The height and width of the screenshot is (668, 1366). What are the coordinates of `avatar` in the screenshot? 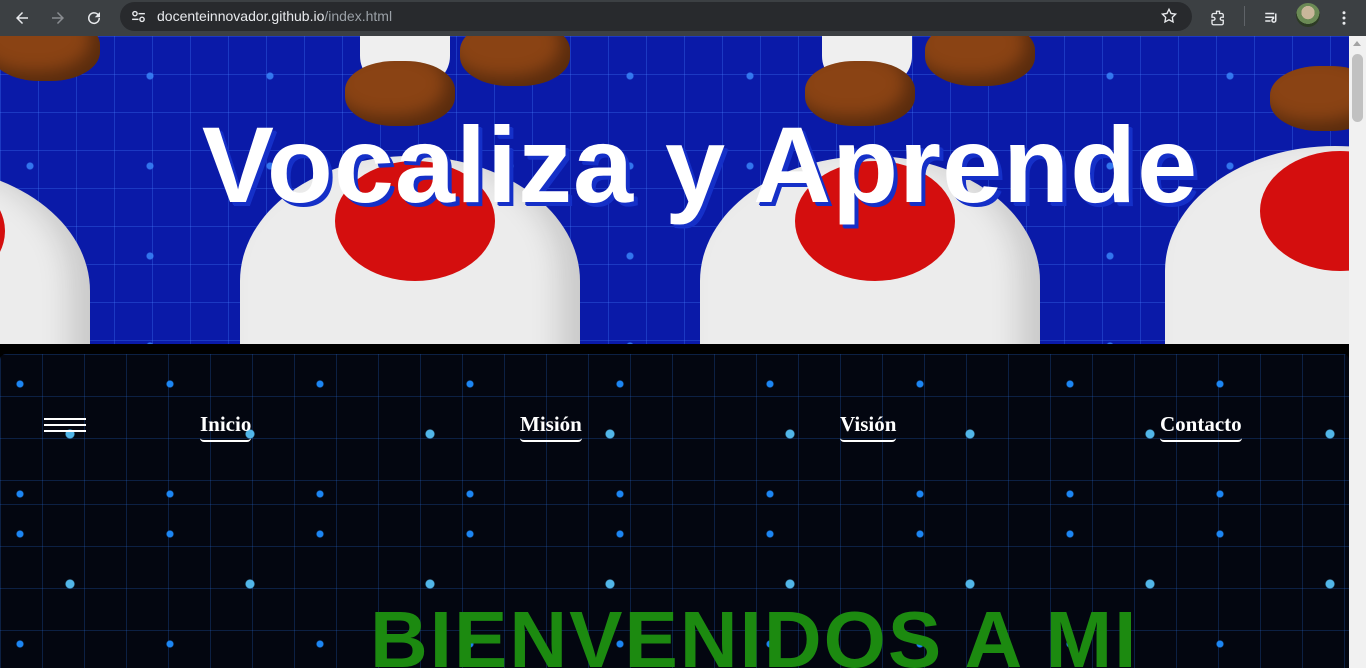 It's located at (1308, 15).